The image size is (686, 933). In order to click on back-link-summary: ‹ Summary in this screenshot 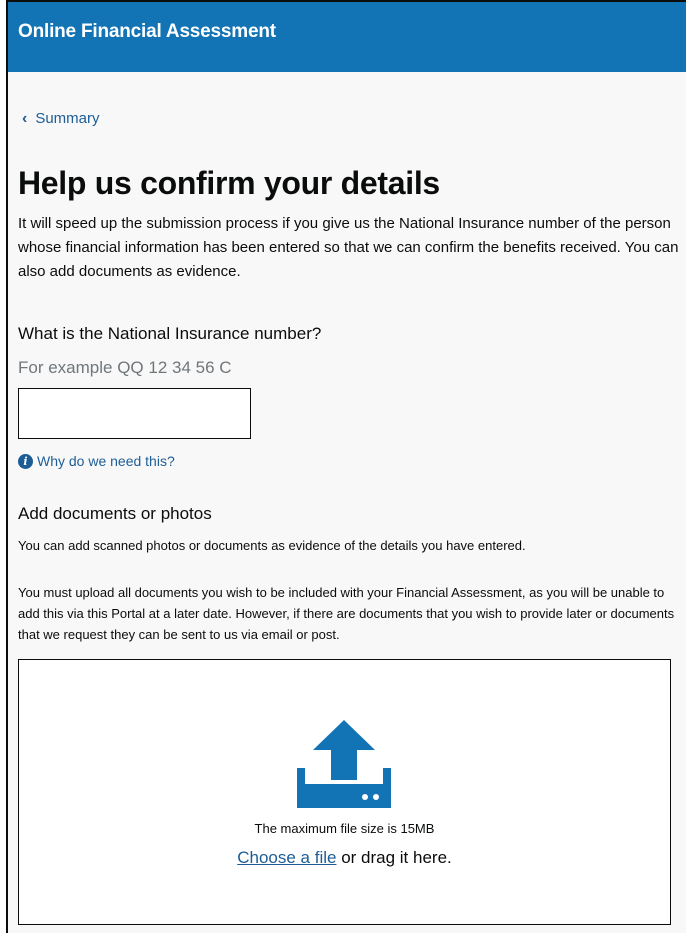, I will do `click(61, 118)`.